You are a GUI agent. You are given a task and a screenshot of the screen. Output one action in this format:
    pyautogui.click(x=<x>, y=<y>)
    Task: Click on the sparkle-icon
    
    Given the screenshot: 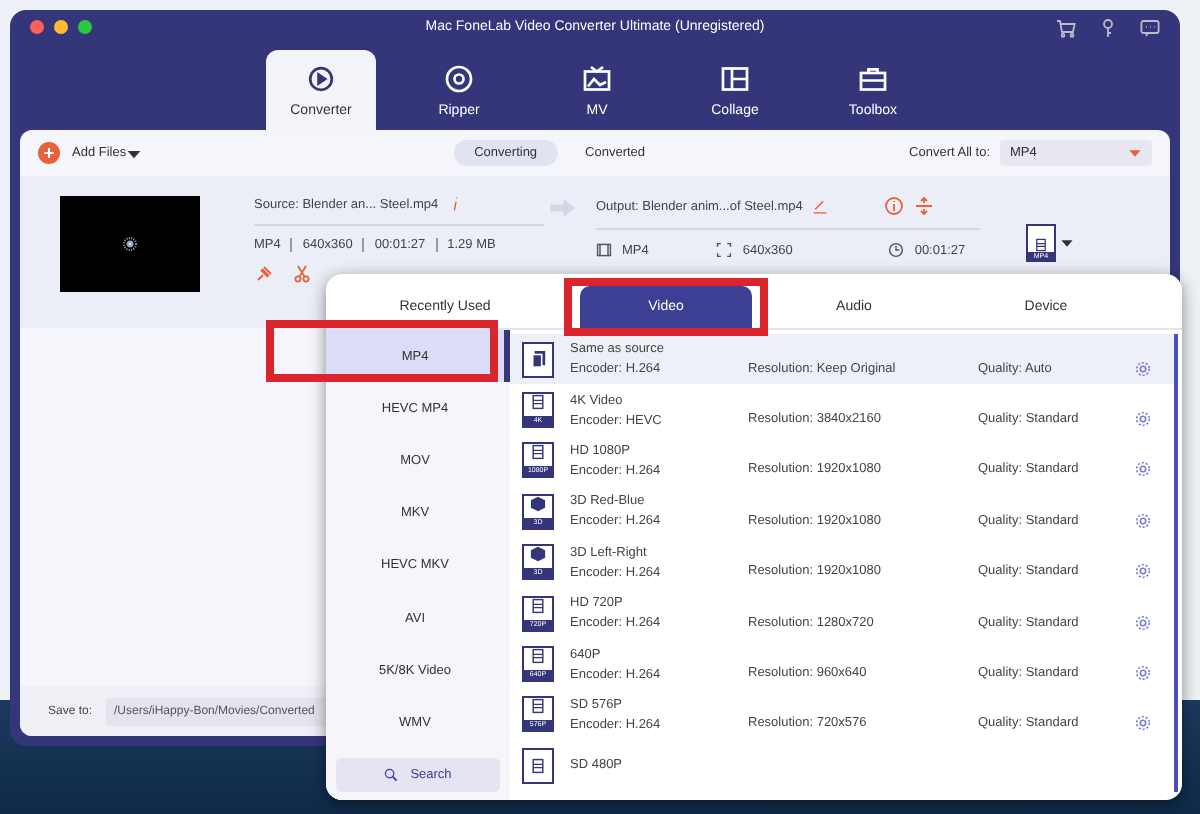 What is the action you would take?
    pyautogui.click(x=130, y=244)
    